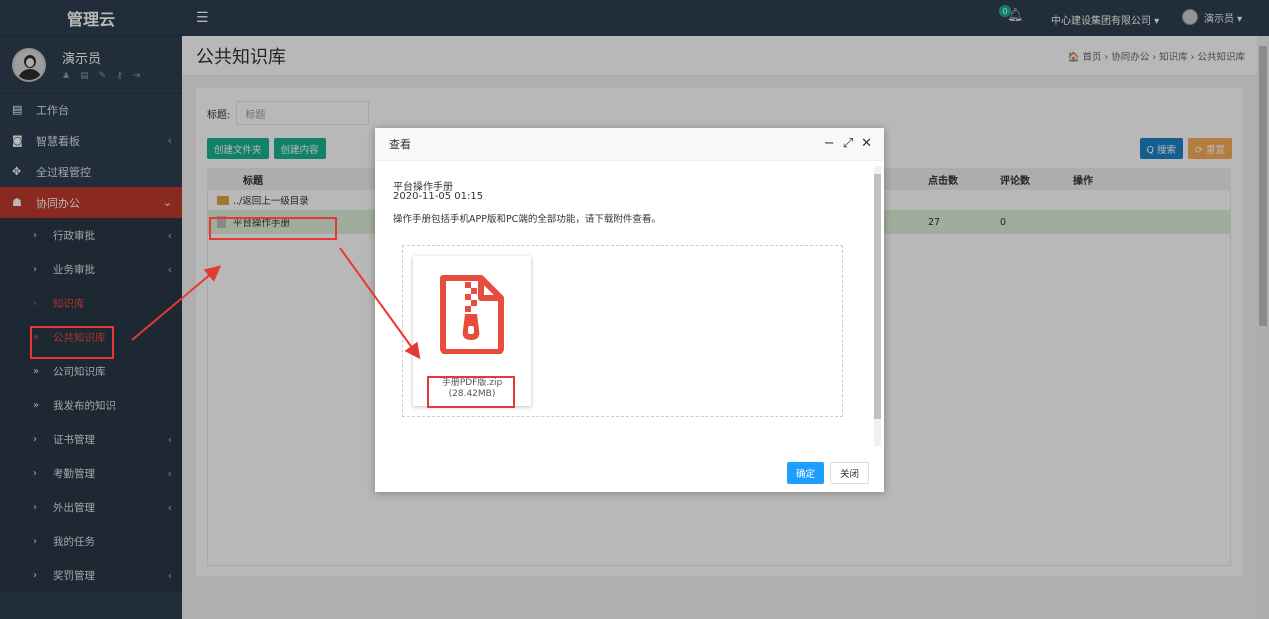 The height and width of the screenshot is (619, 1269). What do you see at coordinates (849, 473) in the screenshot?
I see `close-button: 关闭` at bounding box center [849, 473].